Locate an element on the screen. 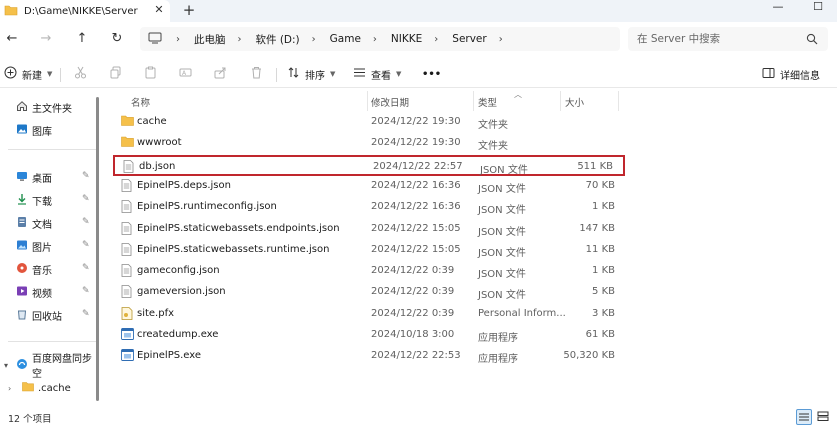 The width and height of the screenshot is (837, 431). sidebar-divider is located at coordinates (52, 149).